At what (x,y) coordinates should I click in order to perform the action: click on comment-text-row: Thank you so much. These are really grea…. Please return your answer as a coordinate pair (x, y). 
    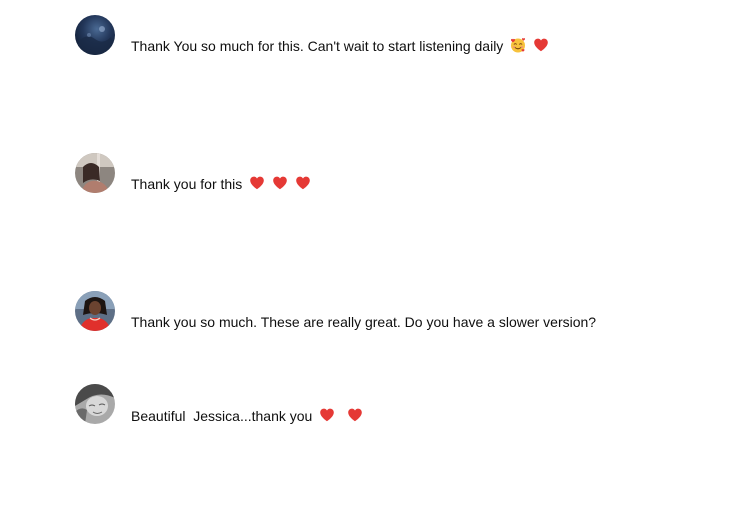
    Looking at the image, I should click on (363, 322).